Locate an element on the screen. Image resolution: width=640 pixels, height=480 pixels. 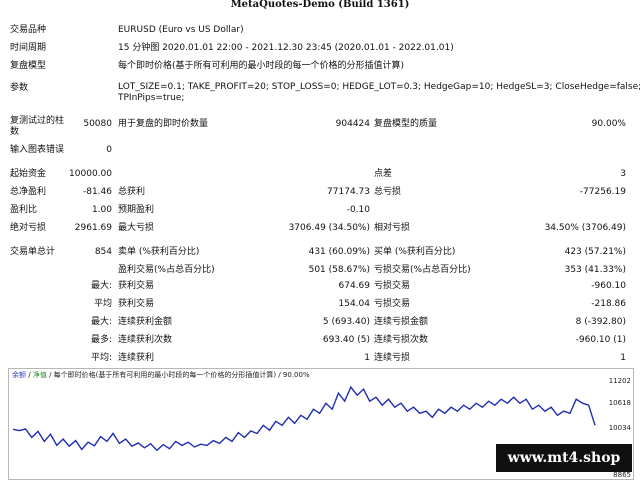
row-average-consecutive: 平均: 连续获利 1 连续亏损 1 is located at coordinates (320, 358).